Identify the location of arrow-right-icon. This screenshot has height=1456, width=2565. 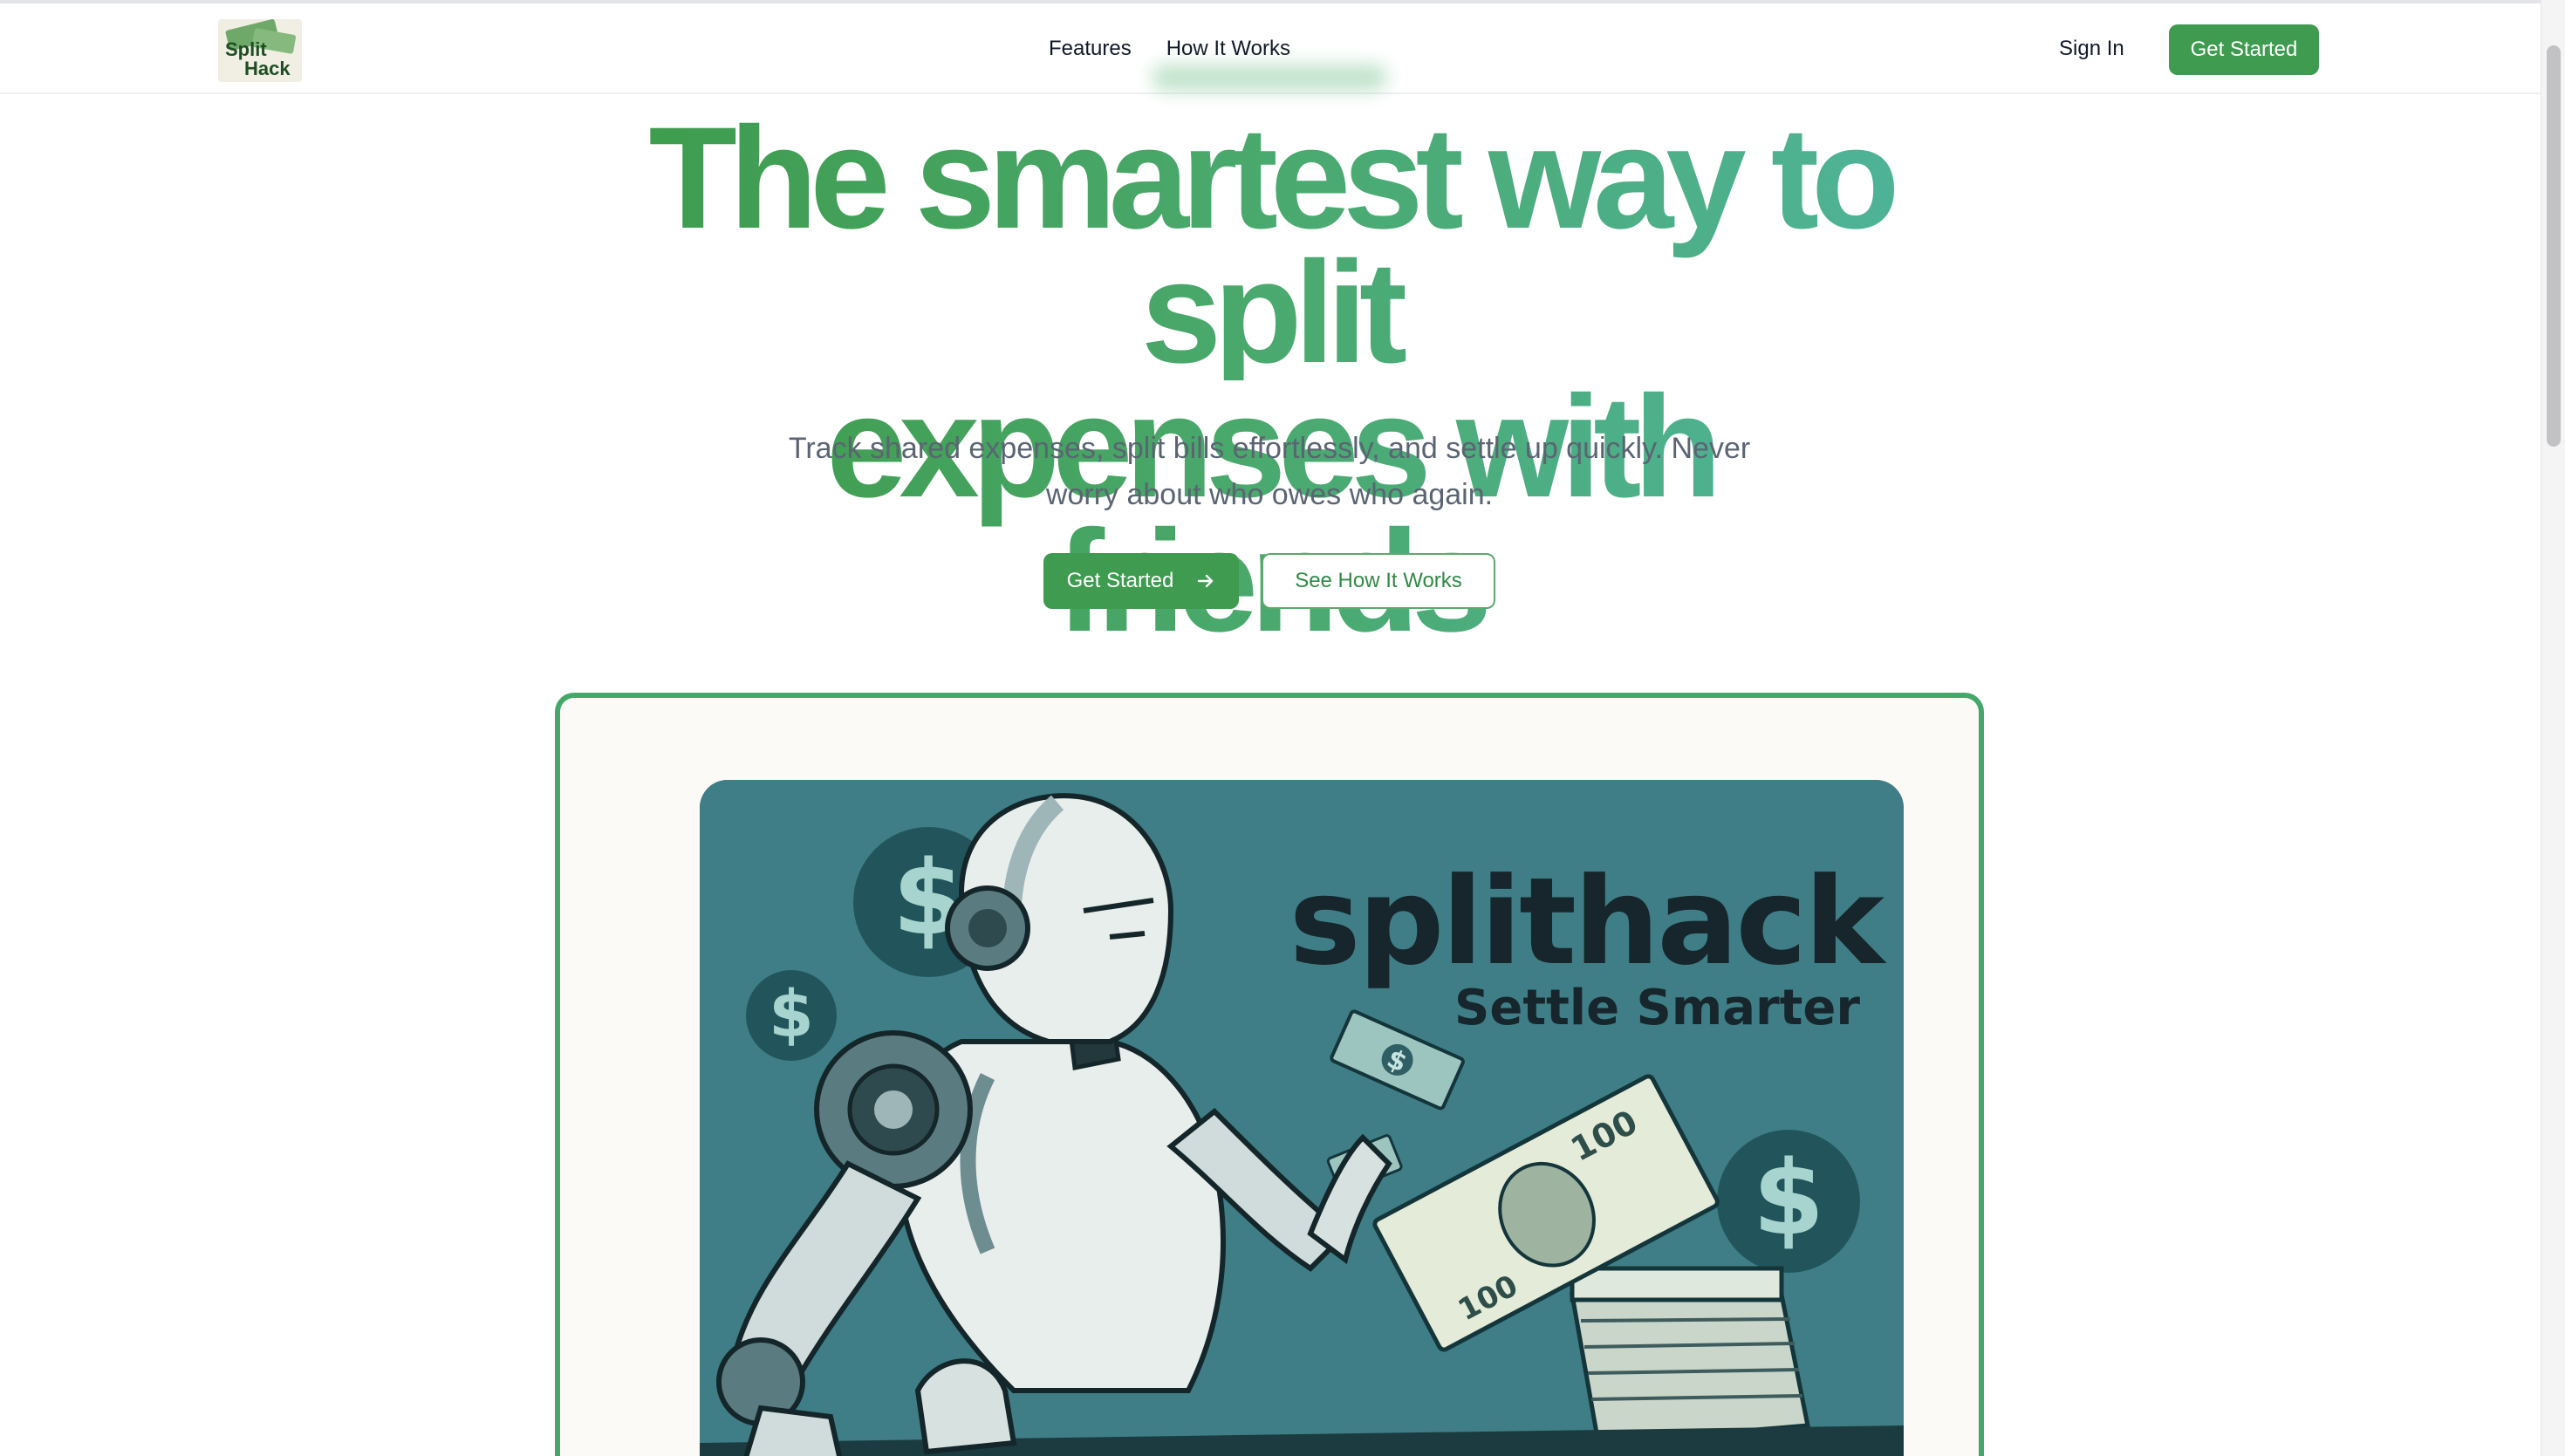
(1206, 581).